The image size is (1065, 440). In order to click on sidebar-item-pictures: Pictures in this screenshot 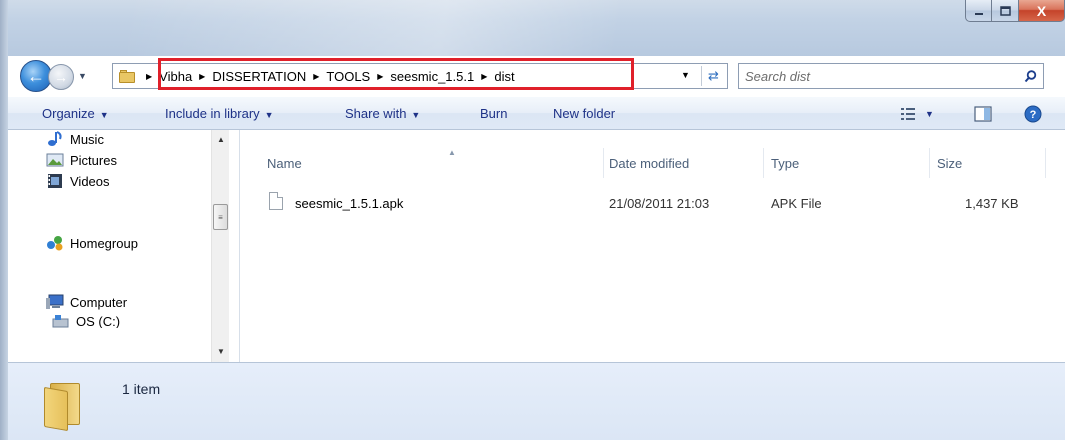, I will do `click(81, 160)`.